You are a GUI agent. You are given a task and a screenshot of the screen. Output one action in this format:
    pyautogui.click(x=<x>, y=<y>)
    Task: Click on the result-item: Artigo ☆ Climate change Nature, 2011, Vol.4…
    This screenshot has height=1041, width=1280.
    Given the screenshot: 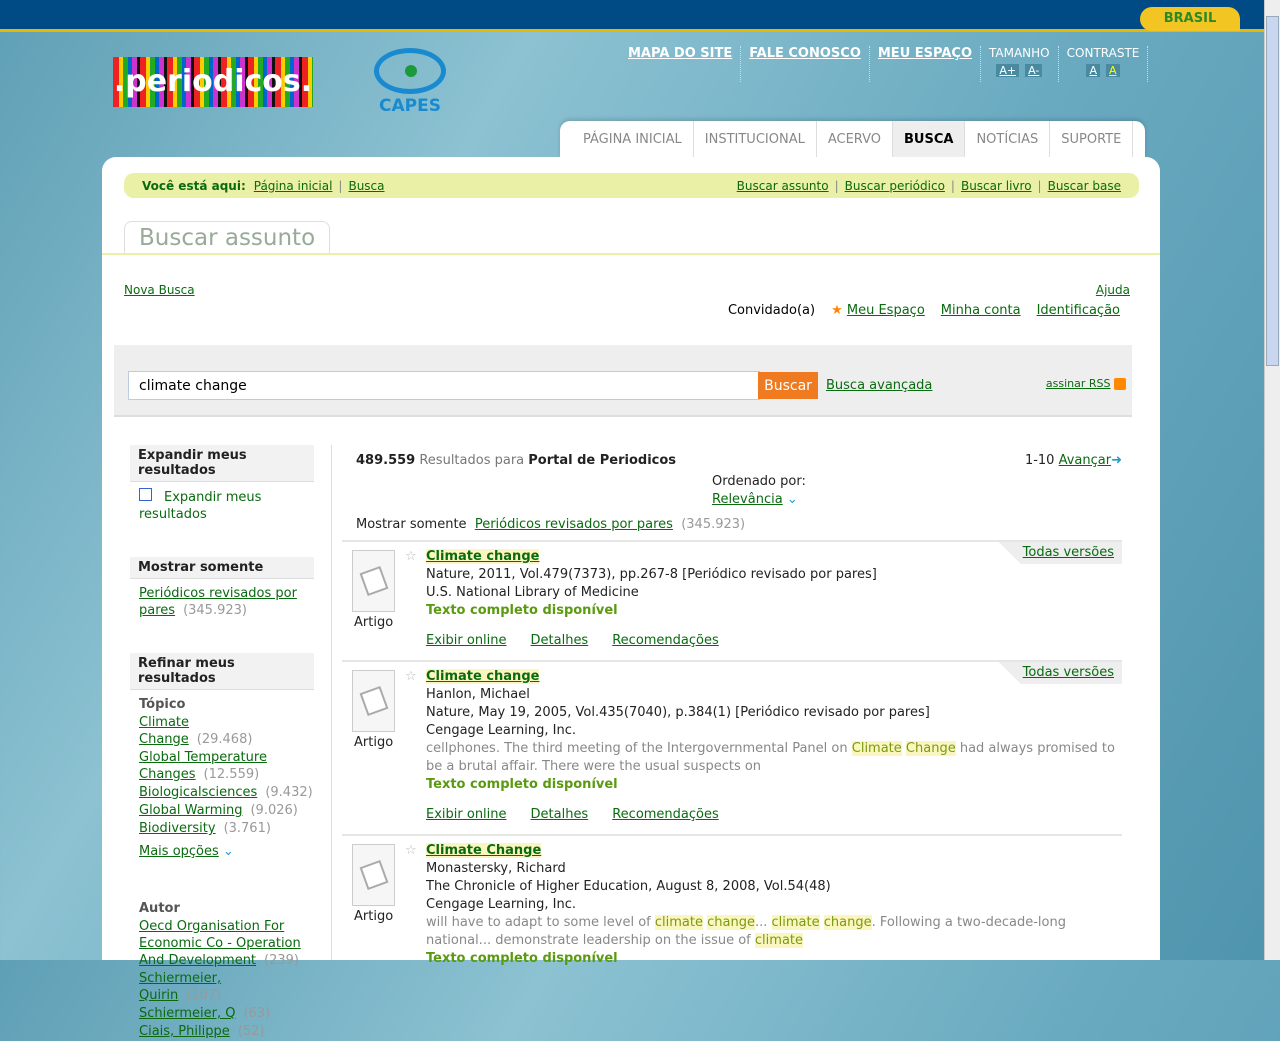 What is the action you would take?
    pyautogui.click(x=732, y=600)
    